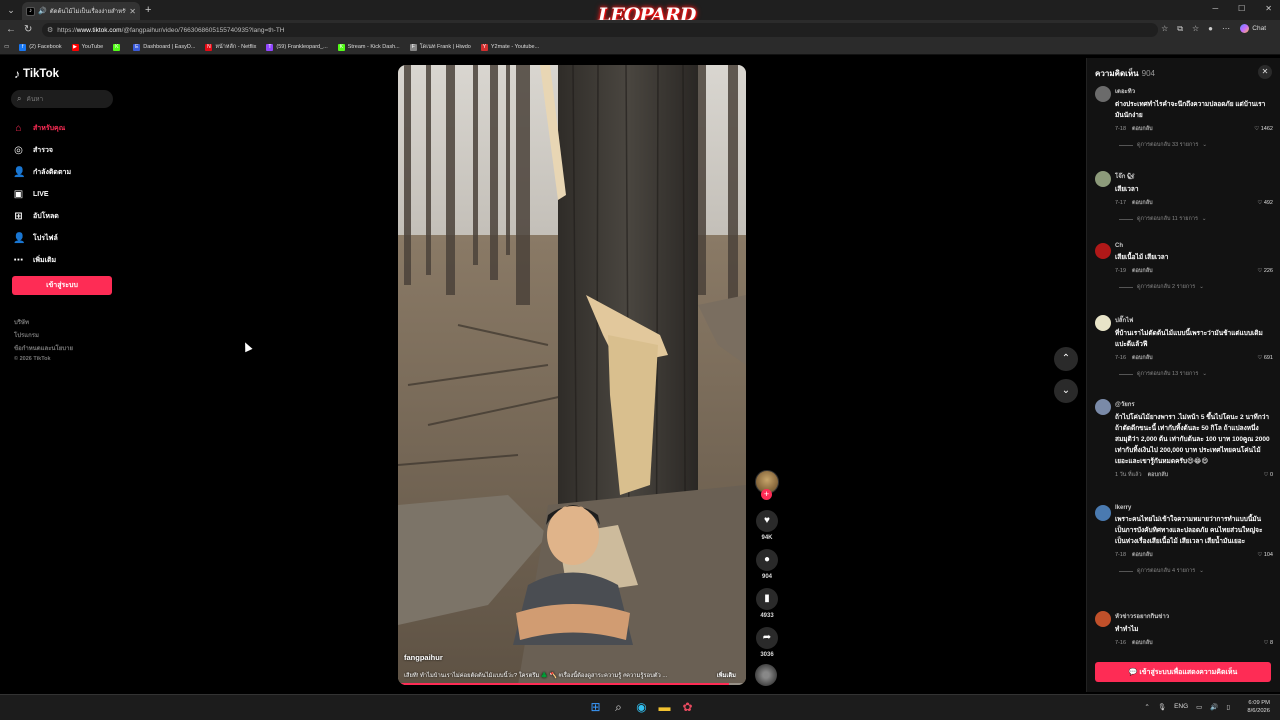  What do you see at coordinates (63, 238) in the screenshot?
I see `sidebar-item-6: 👤 โปรไฟล์` at bounding box center [63, 238].